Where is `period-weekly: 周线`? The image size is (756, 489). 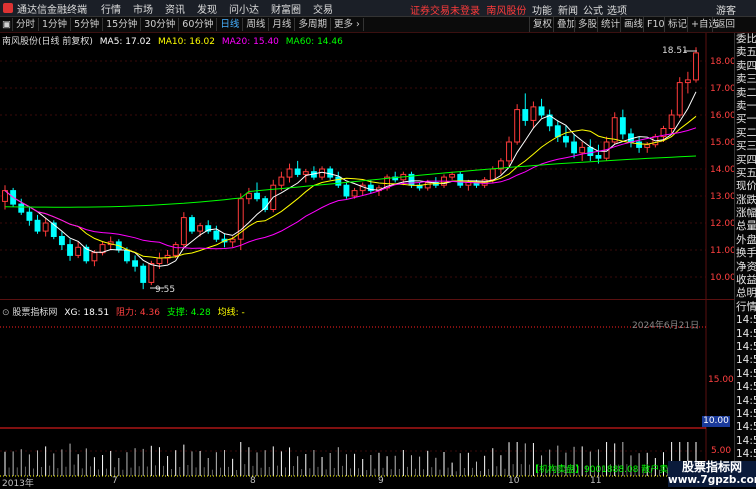
period-weekly: 周线 is located at coordinates (256, 24).